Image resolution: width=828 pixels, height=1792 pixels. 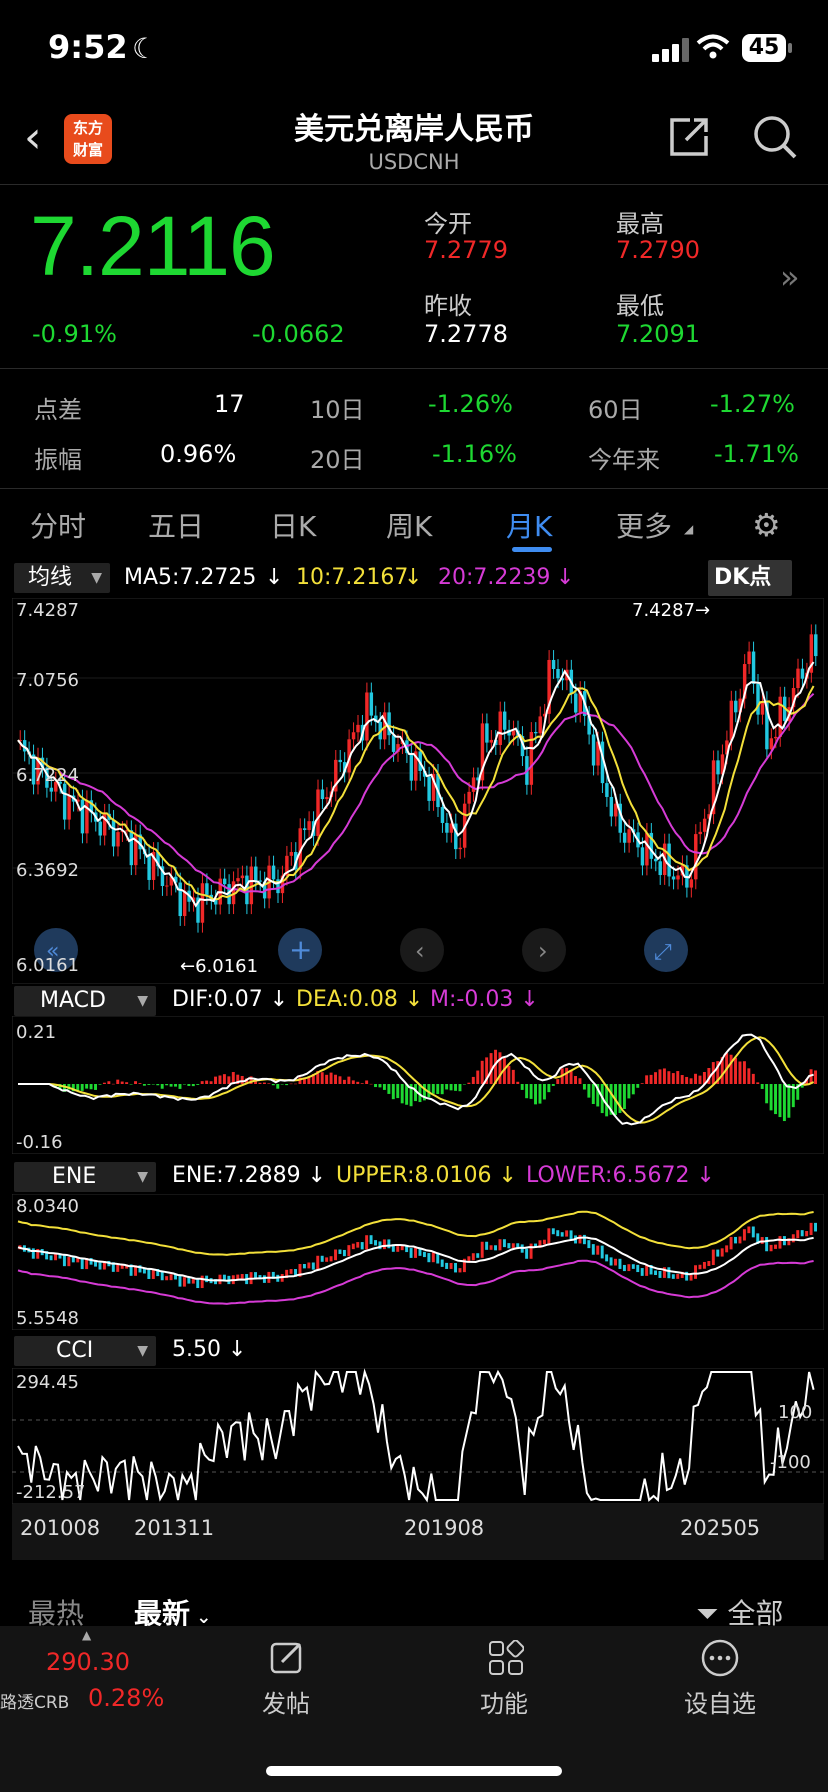 I want to click on ma10-legend: 10:7.2167, so click(x=352, y=577).